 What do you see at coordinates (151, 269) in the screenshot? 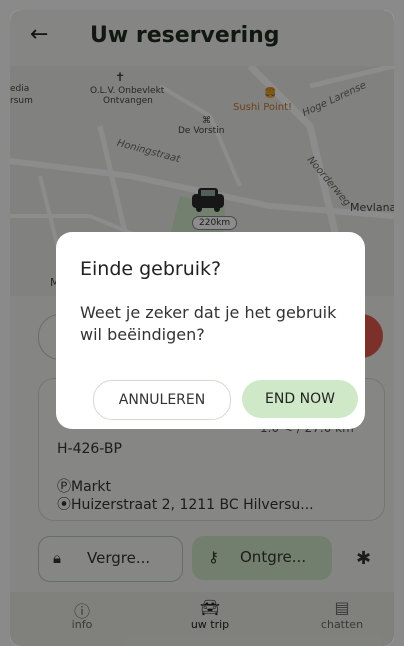
I see `dialog-title: Einde gebruik?` at bounding box center [151, 269].